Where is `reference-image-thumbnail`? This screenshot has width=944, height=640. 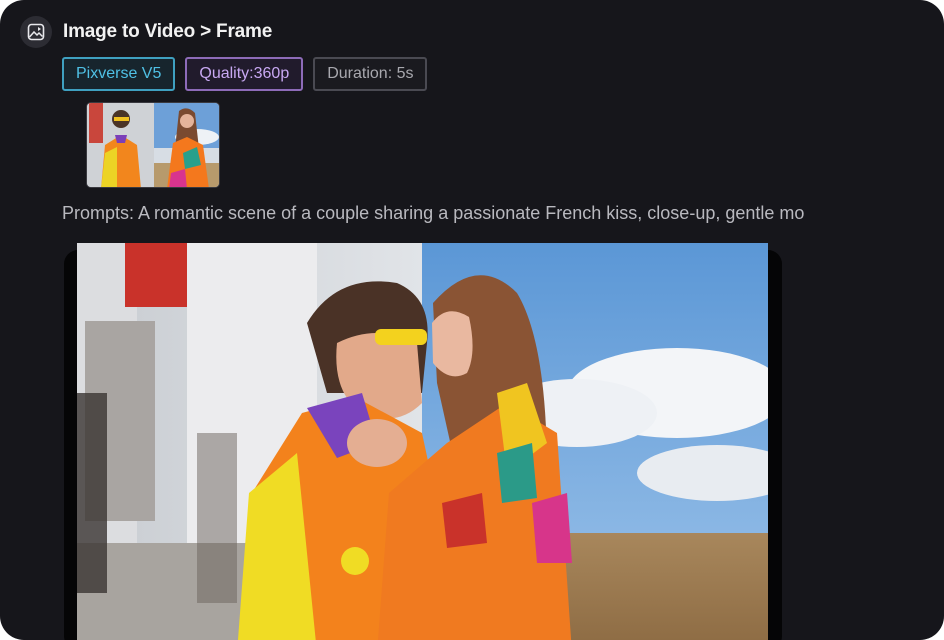
reference-image-thumbnail is located at coordinates (153, 145).